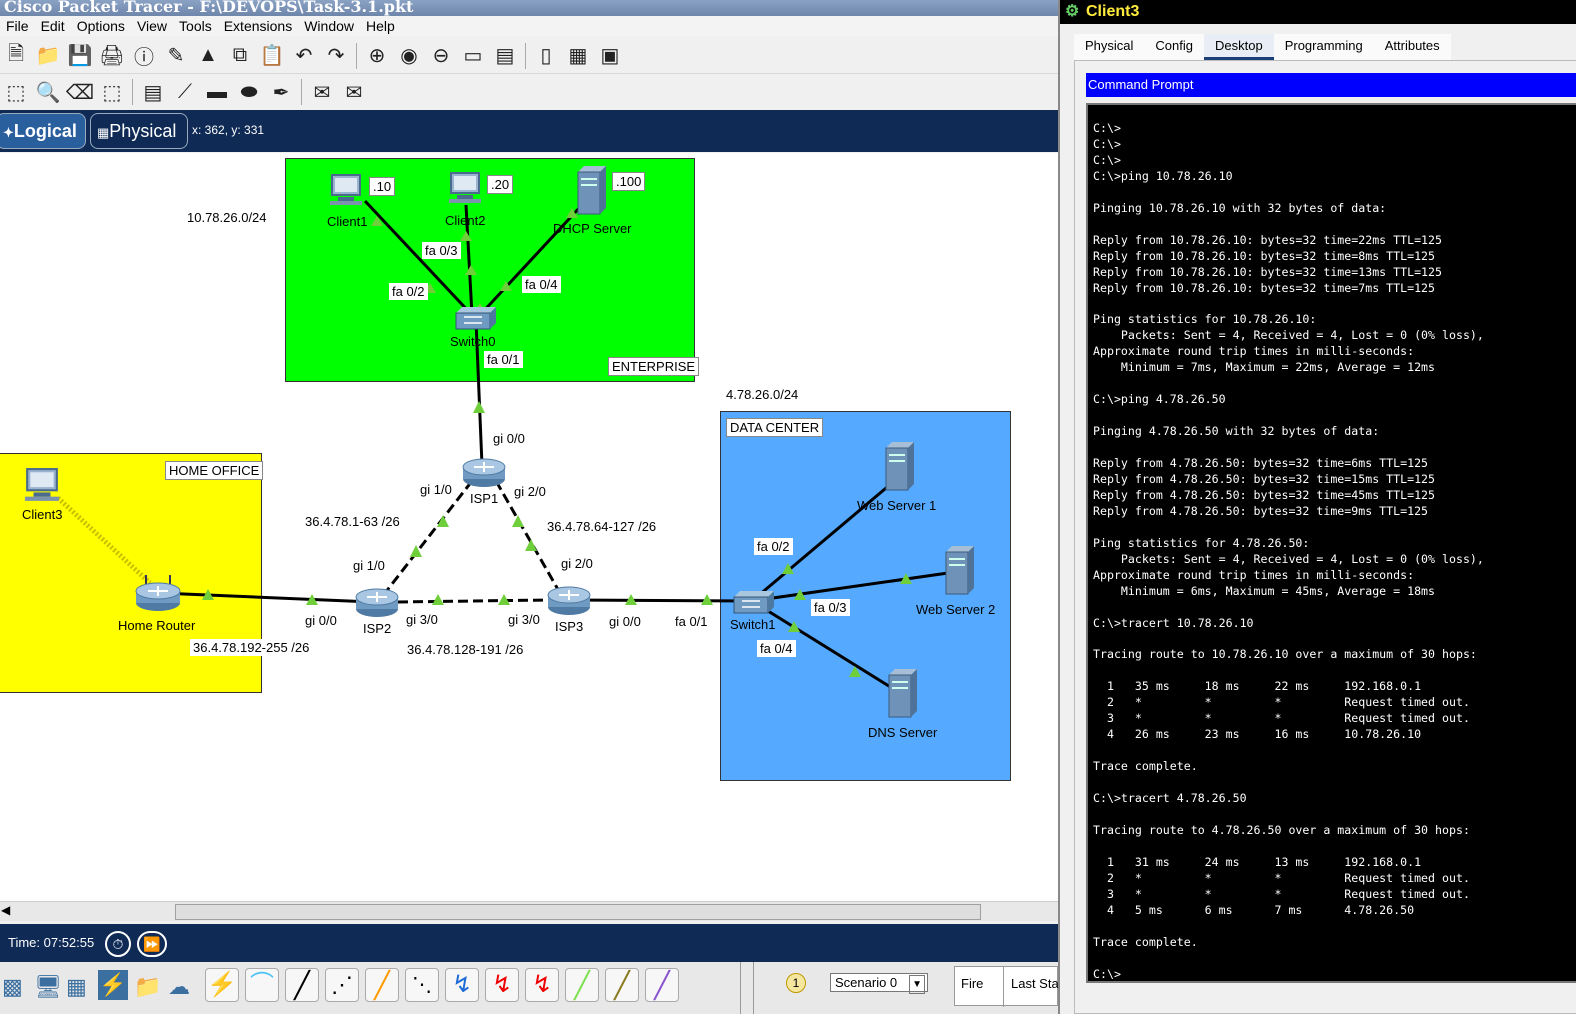 The height and width of the screenshot is (1014, 1576). Describe the element at coordinates (380, 26) in the screenshot. I see `menu-help: Help` at that location.